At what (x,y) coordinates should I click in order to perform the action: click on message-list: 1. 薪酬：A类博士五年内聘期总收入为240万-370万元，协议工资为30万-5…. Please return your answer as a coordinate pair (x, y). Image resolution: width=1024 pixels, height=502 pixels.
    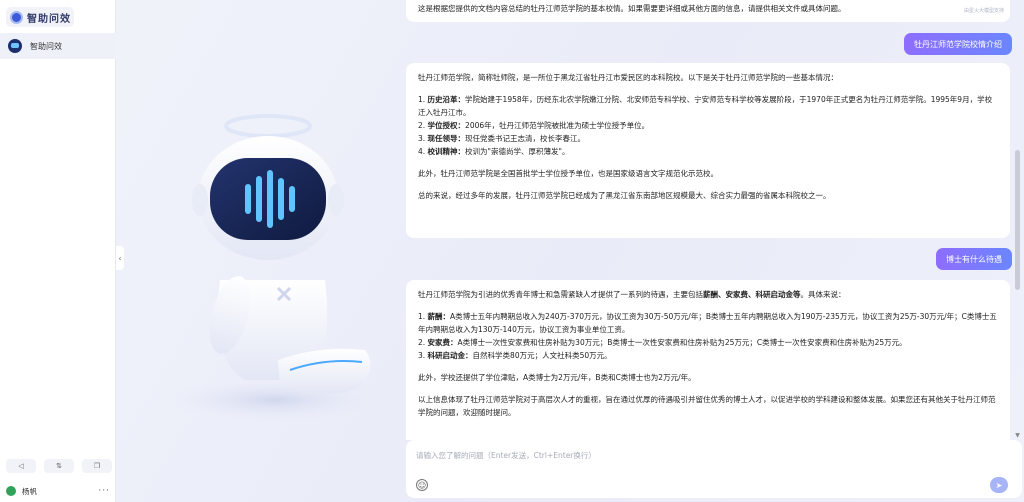
    Looking at the image, I should click on (708, 336).